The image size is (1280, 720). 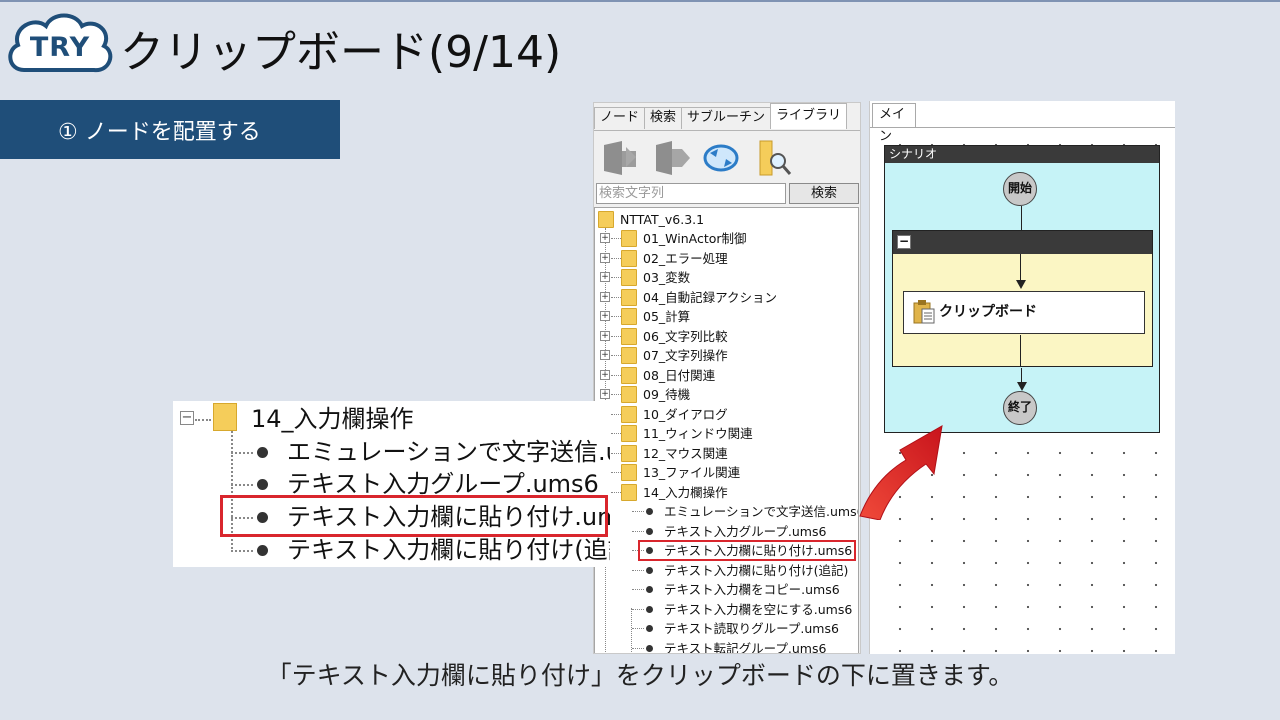 I want to click on zoom-item-label: エミュレーションで文字送信.ums6, so click(x=448, y=452).